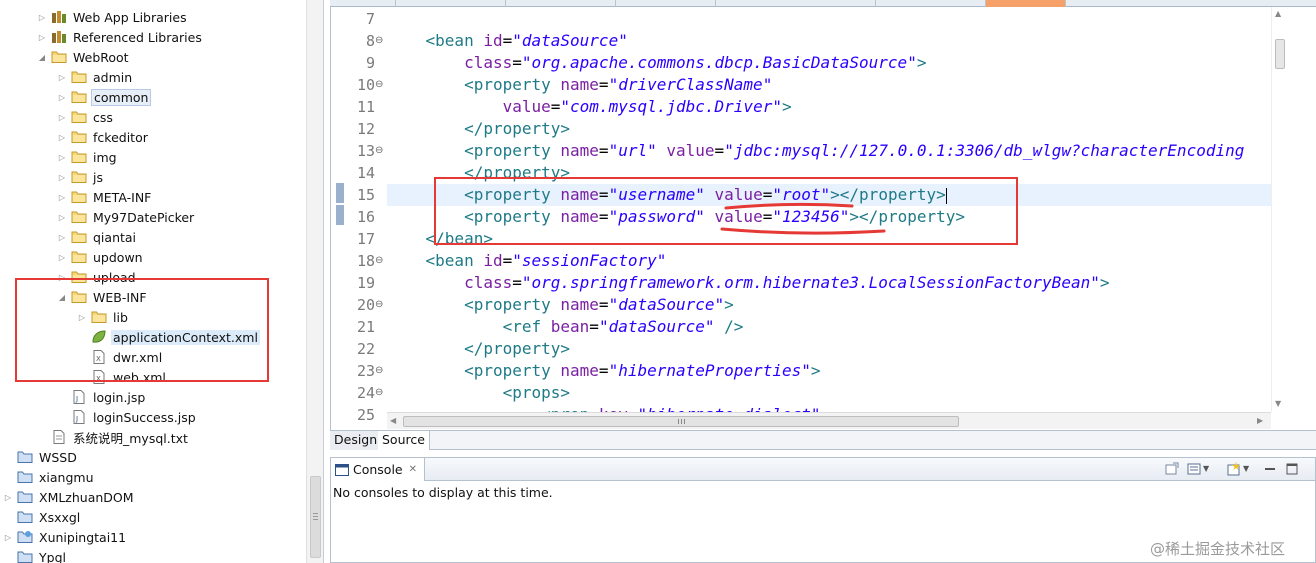  I want to click on watermark: @稀土掘金技术社区, so click(1218, 549).